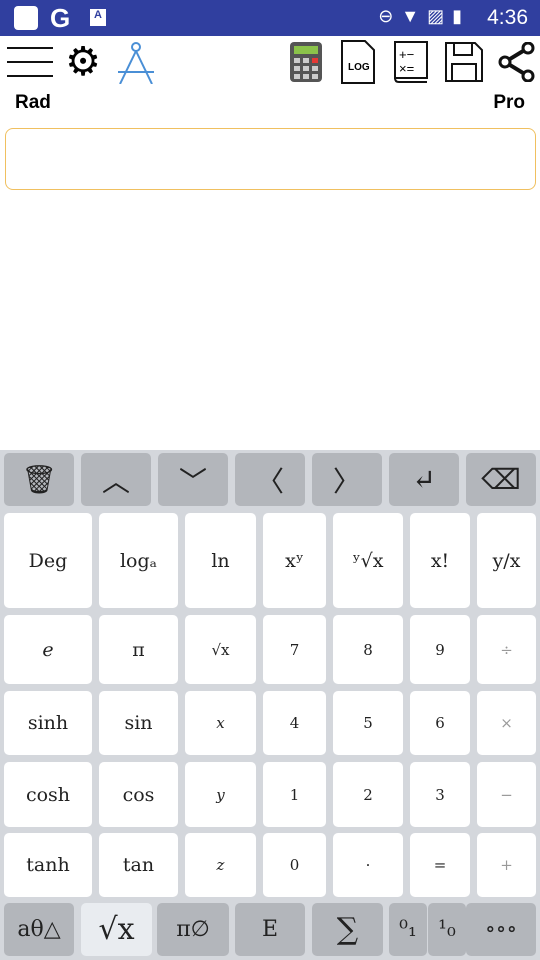 The image size is (540, 960). I want to click on compass-icon, so click(136, 62).